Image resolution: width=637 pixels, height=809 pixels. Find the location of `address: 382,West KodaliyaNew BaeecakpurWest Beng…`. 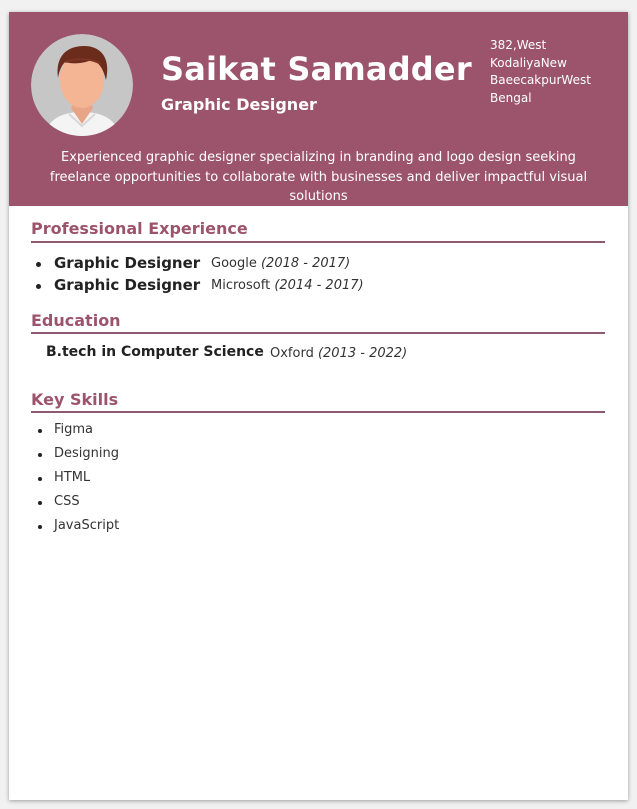

address: 382,West KodaliyaNew BaeecakpurWest Beng… is located at coordinates (555, 72).